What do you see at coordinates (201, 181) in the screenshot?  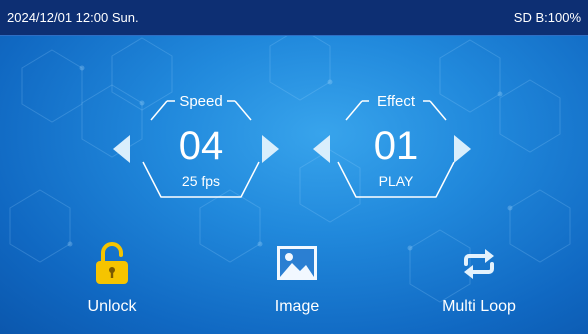 I see `speed-fps-label: 25 fps` at bounding box center [201, 181].